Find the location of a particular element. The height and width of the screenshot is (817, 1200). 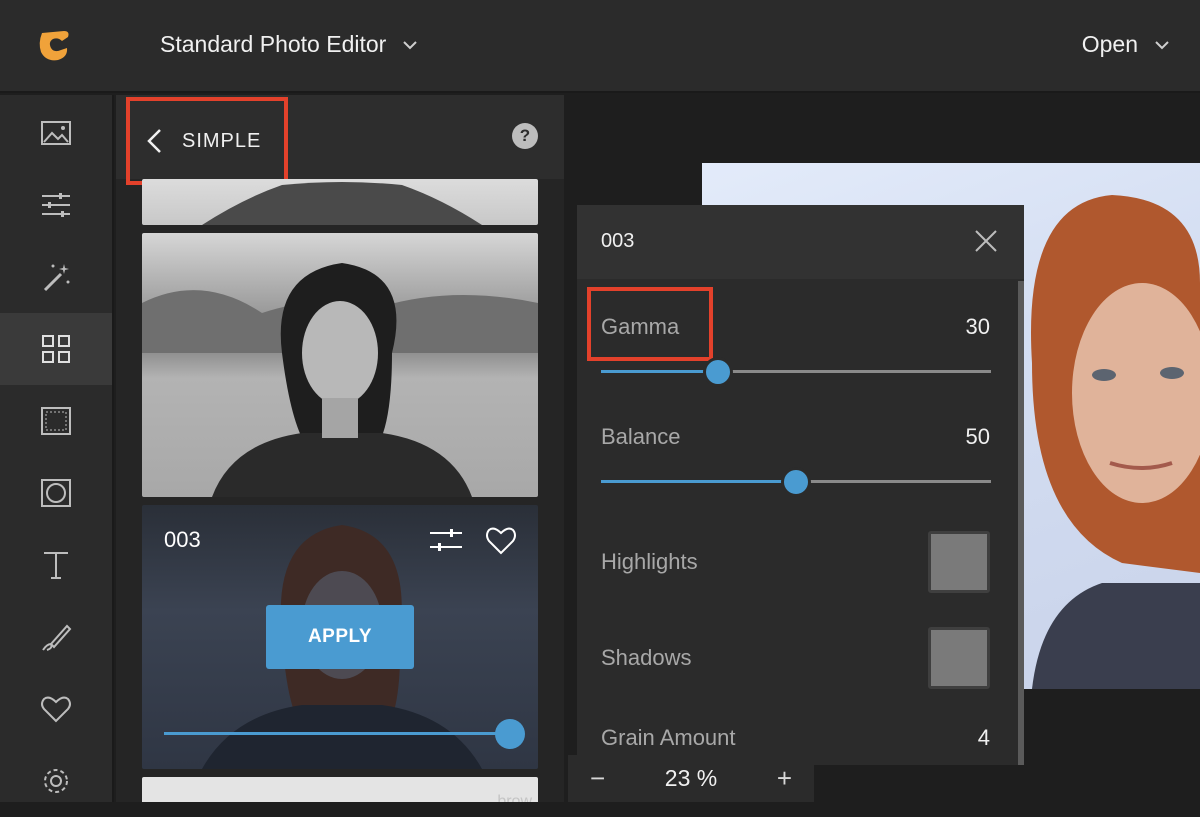

tool-presets is located at coordinates (56, 349).